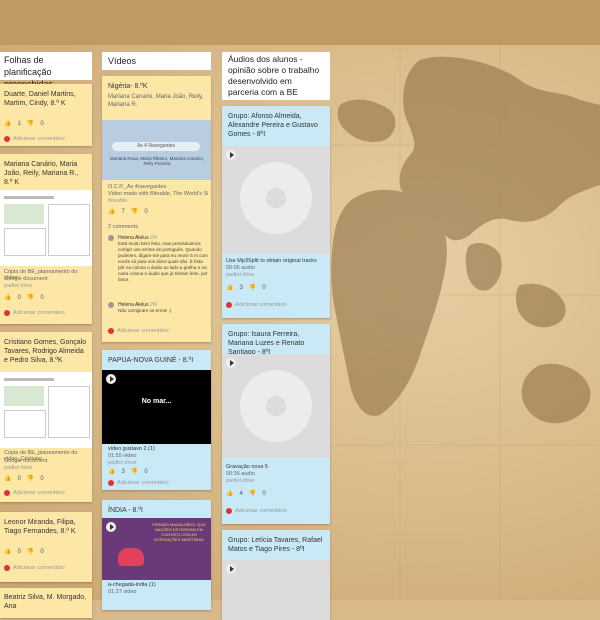 Image resolution: width=600 pixels, height=620 pixels. I want to click on file-kind: Google document, so click(26, 461).